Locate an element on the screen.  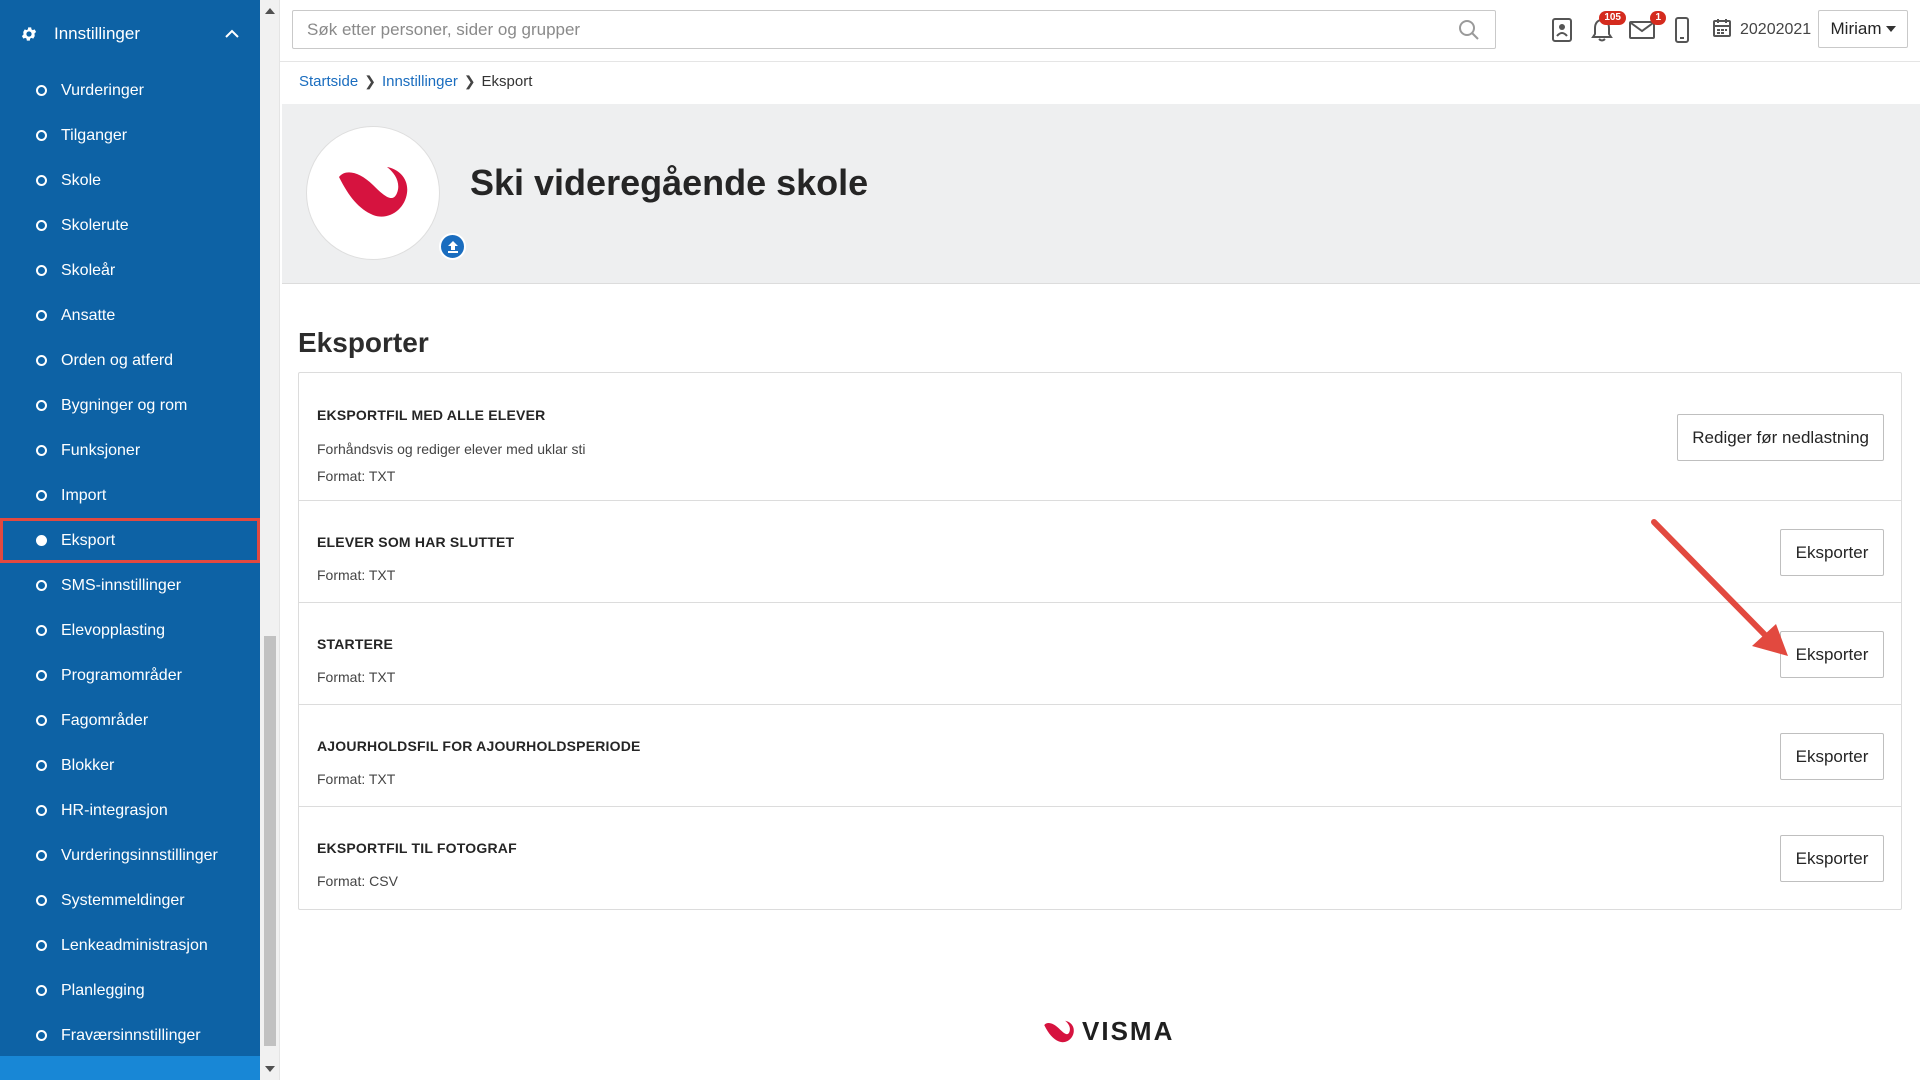
mobile-icon is located at coordinates (1682, 30).